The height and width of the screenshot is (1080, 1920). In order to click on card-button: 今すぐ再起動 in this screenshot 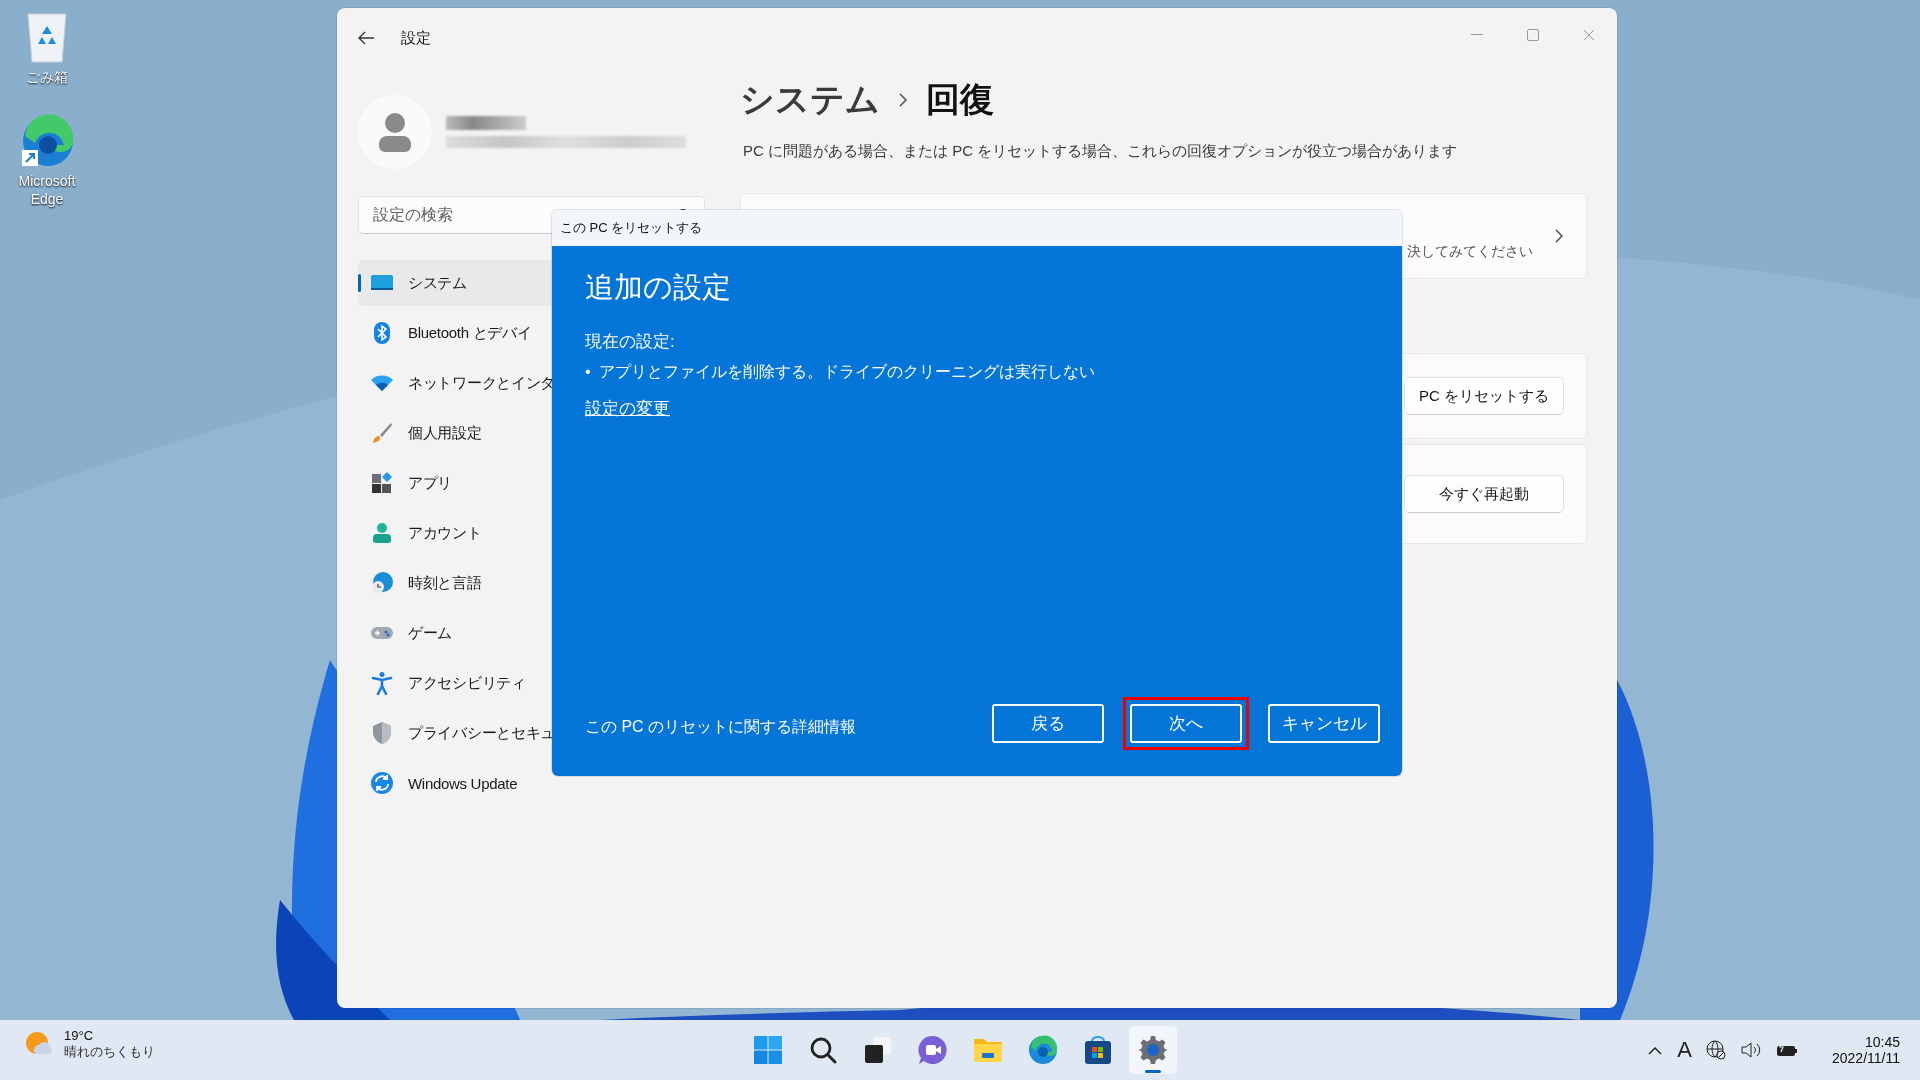, I will do `click(1484, 494)`.